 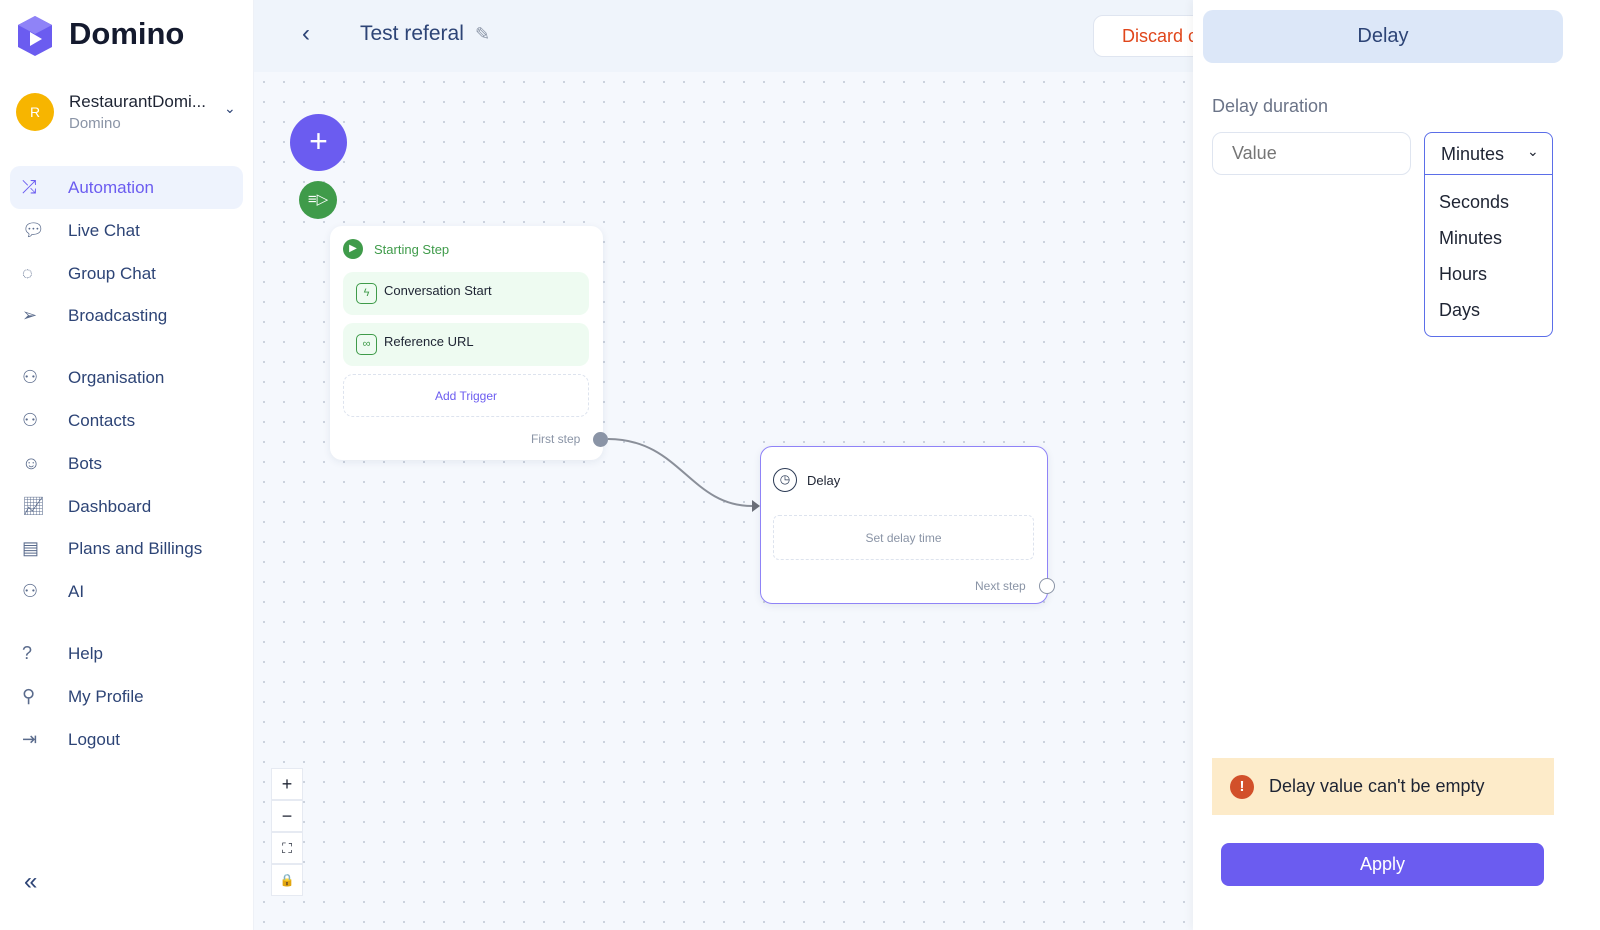 I want to click on next-step-label: Next step, so click(x=1000, y=586).